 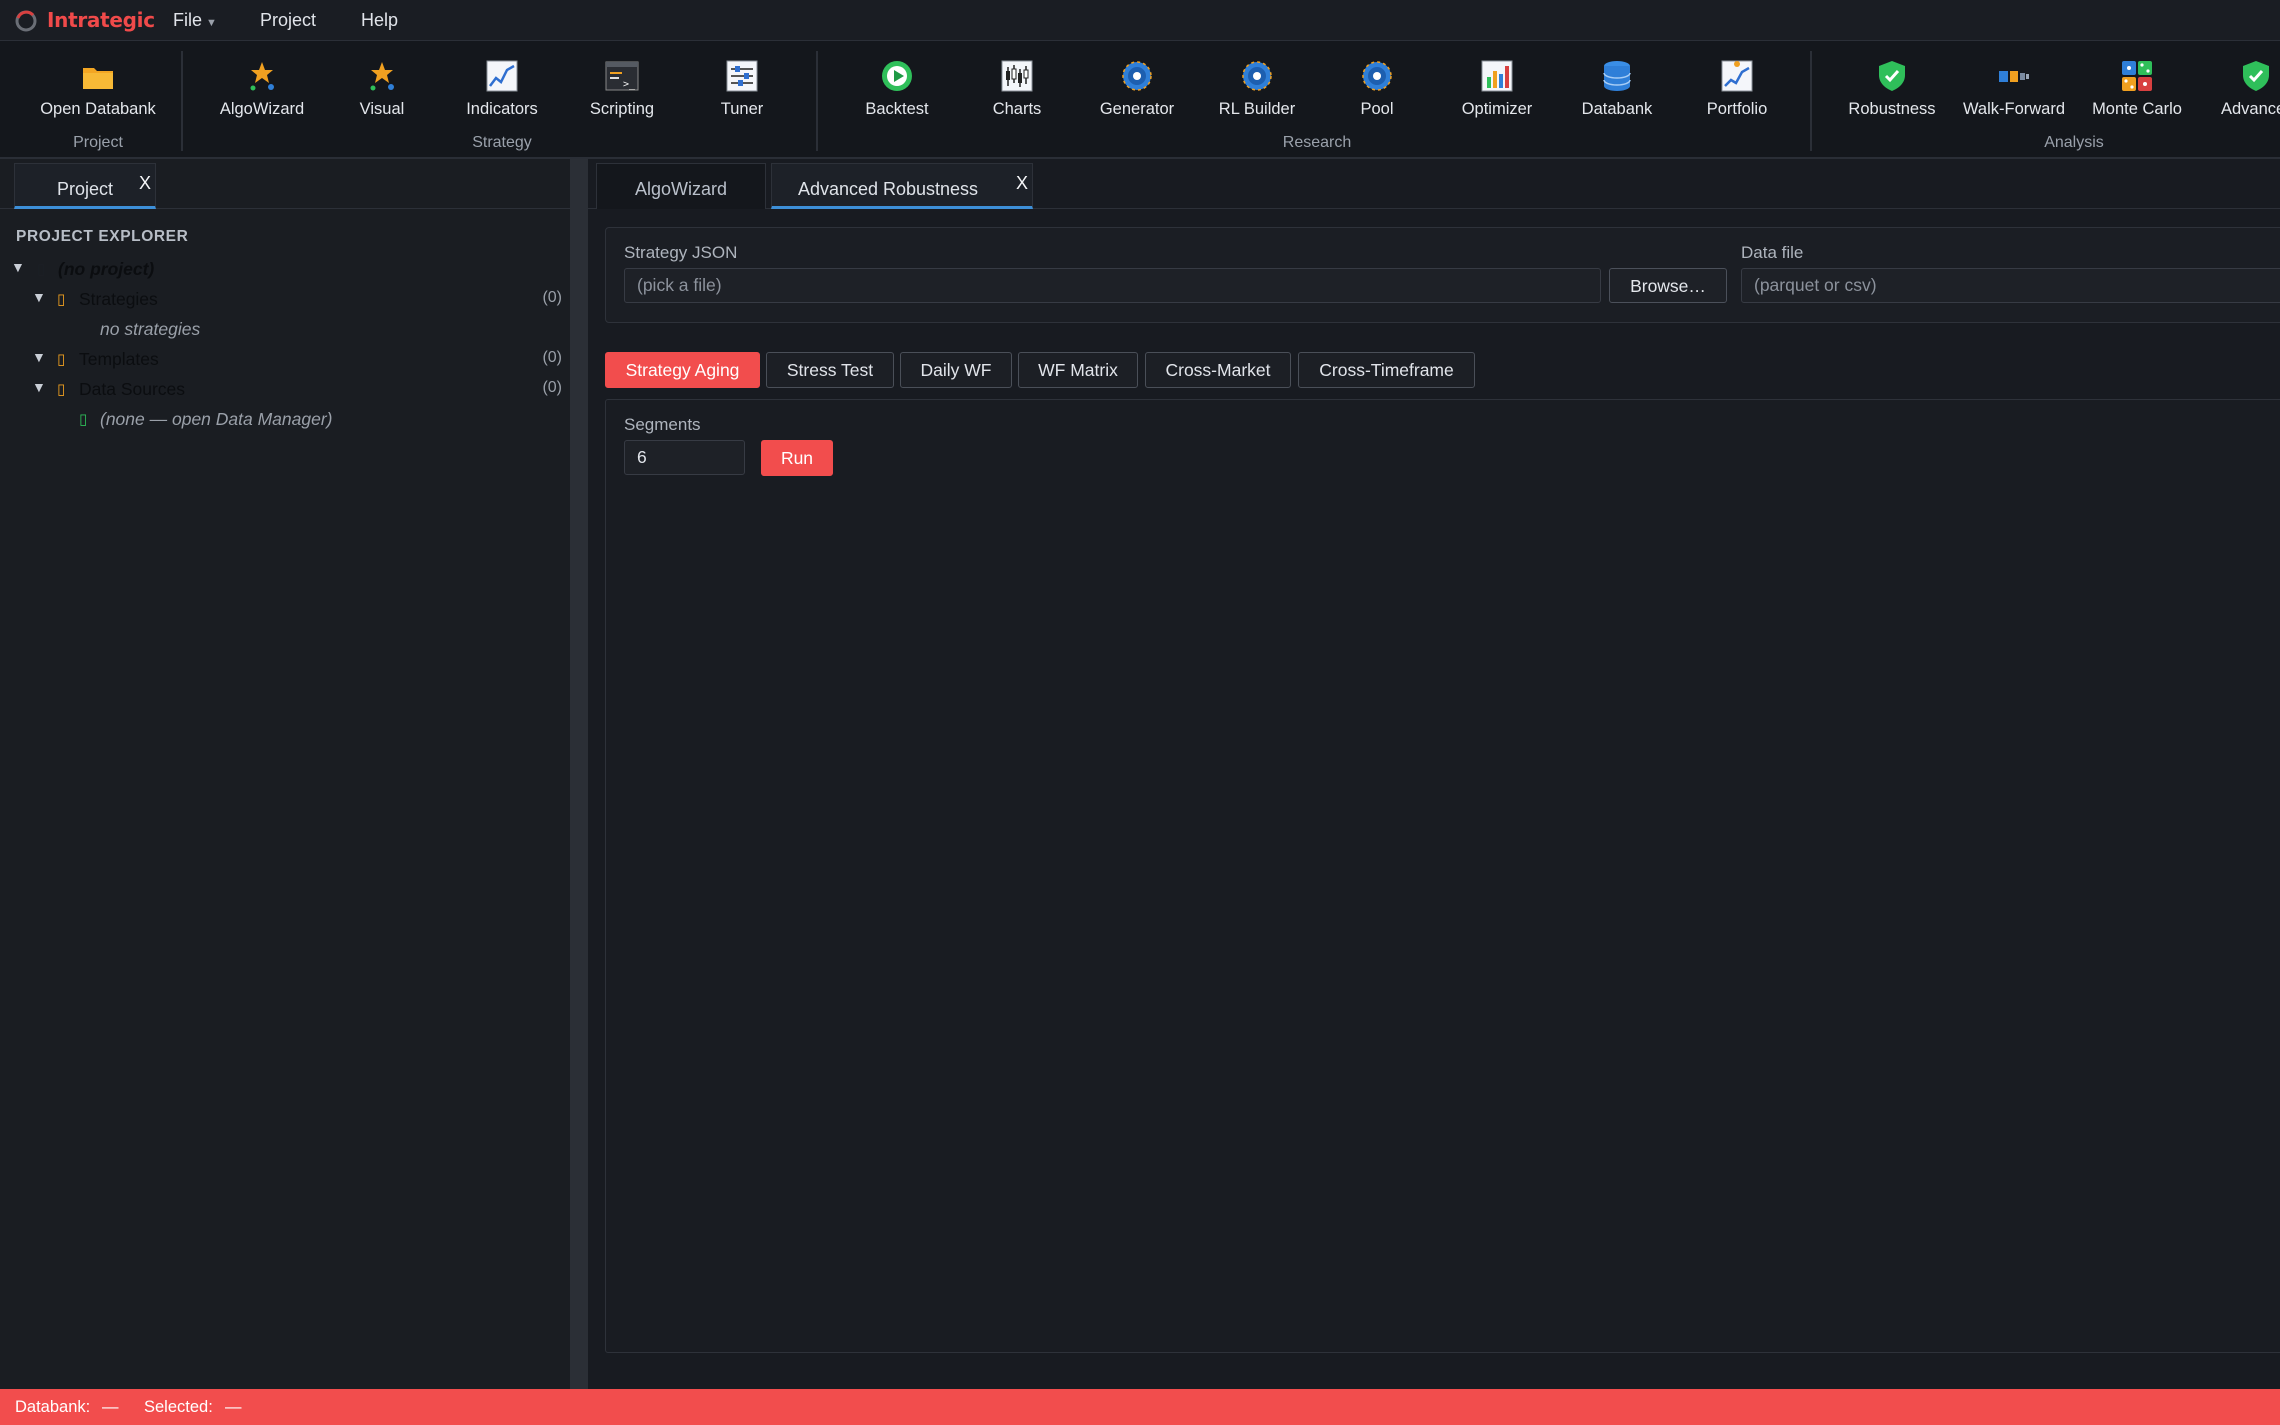 What do you see at coordinates (1892, 109) in the screenshot?
I see `robustness-label: Robustness` at bounding box center [1892, 109].